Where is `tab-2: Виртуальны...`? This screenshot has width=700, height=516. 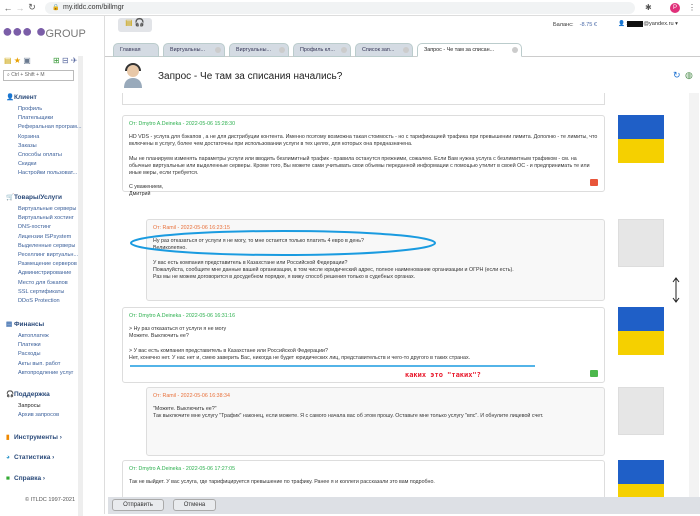
tab-2: Виртуальны... is located at coordinates (259, 50).